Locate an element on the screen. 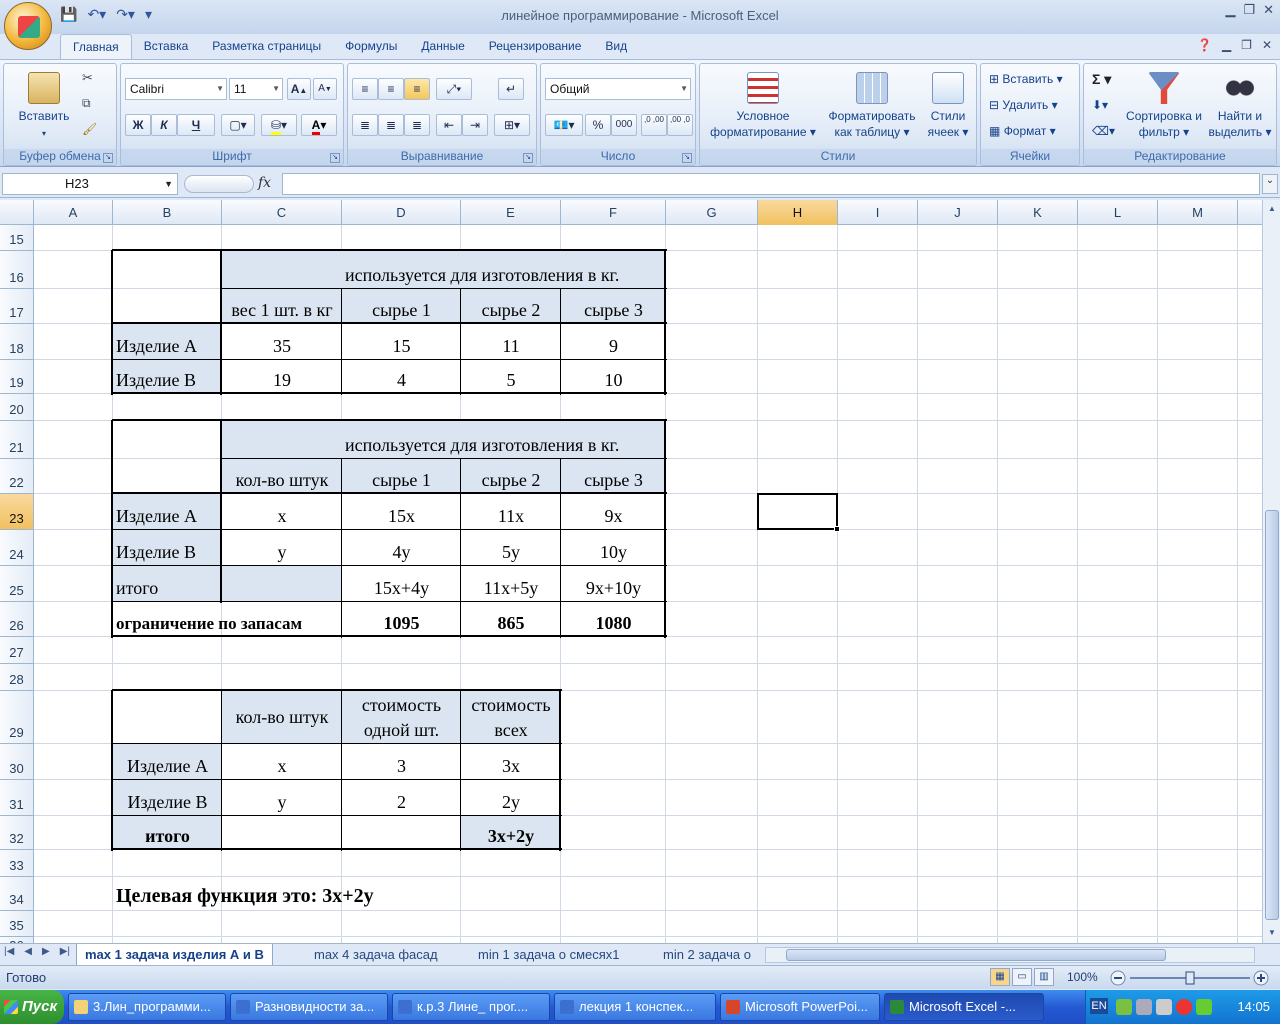  select-all-corner is located at coordinates (17, 212).